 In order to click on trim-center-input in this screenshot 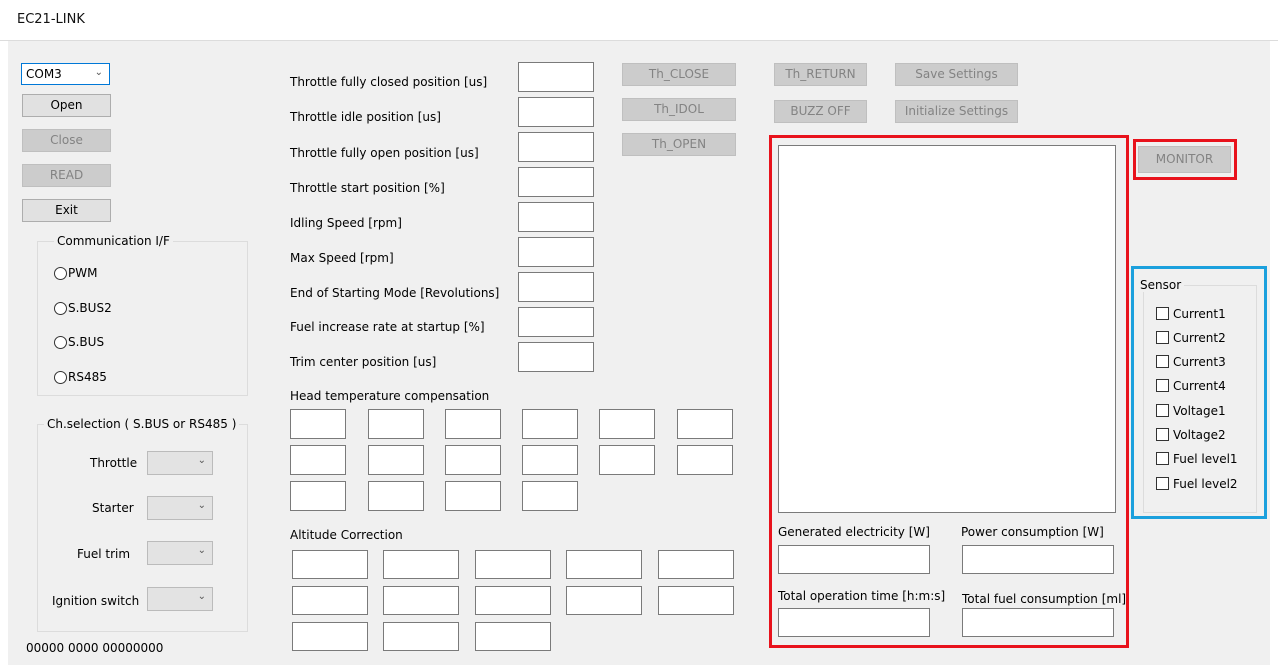, I will do `click(556, 357)`.